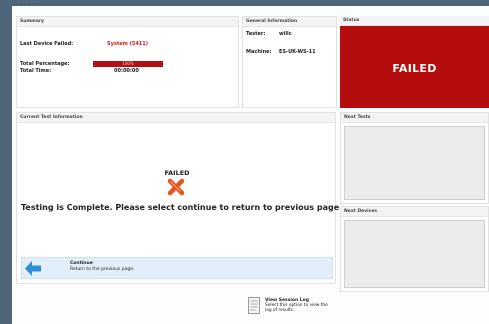 The image size is (489, 324). I want to click on general-info-header: General Information, so click(289, 22).